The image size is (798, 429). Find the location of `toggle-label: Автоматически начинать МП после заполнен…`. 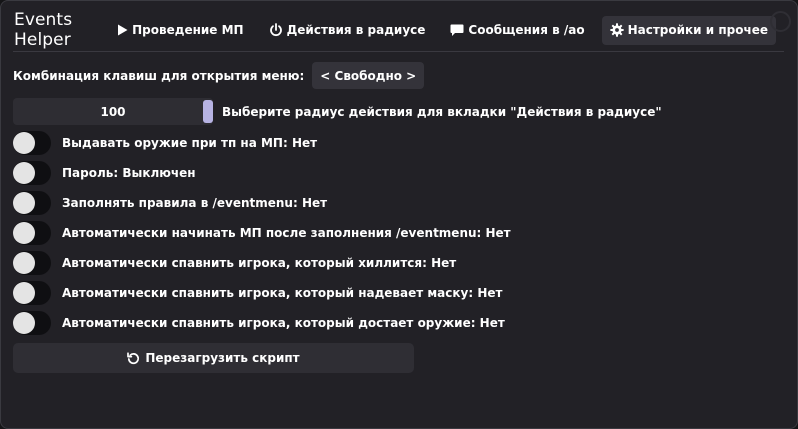

toggle-label: Автоматически начинать МП после заполнен… is located at coordinates (286, 233).